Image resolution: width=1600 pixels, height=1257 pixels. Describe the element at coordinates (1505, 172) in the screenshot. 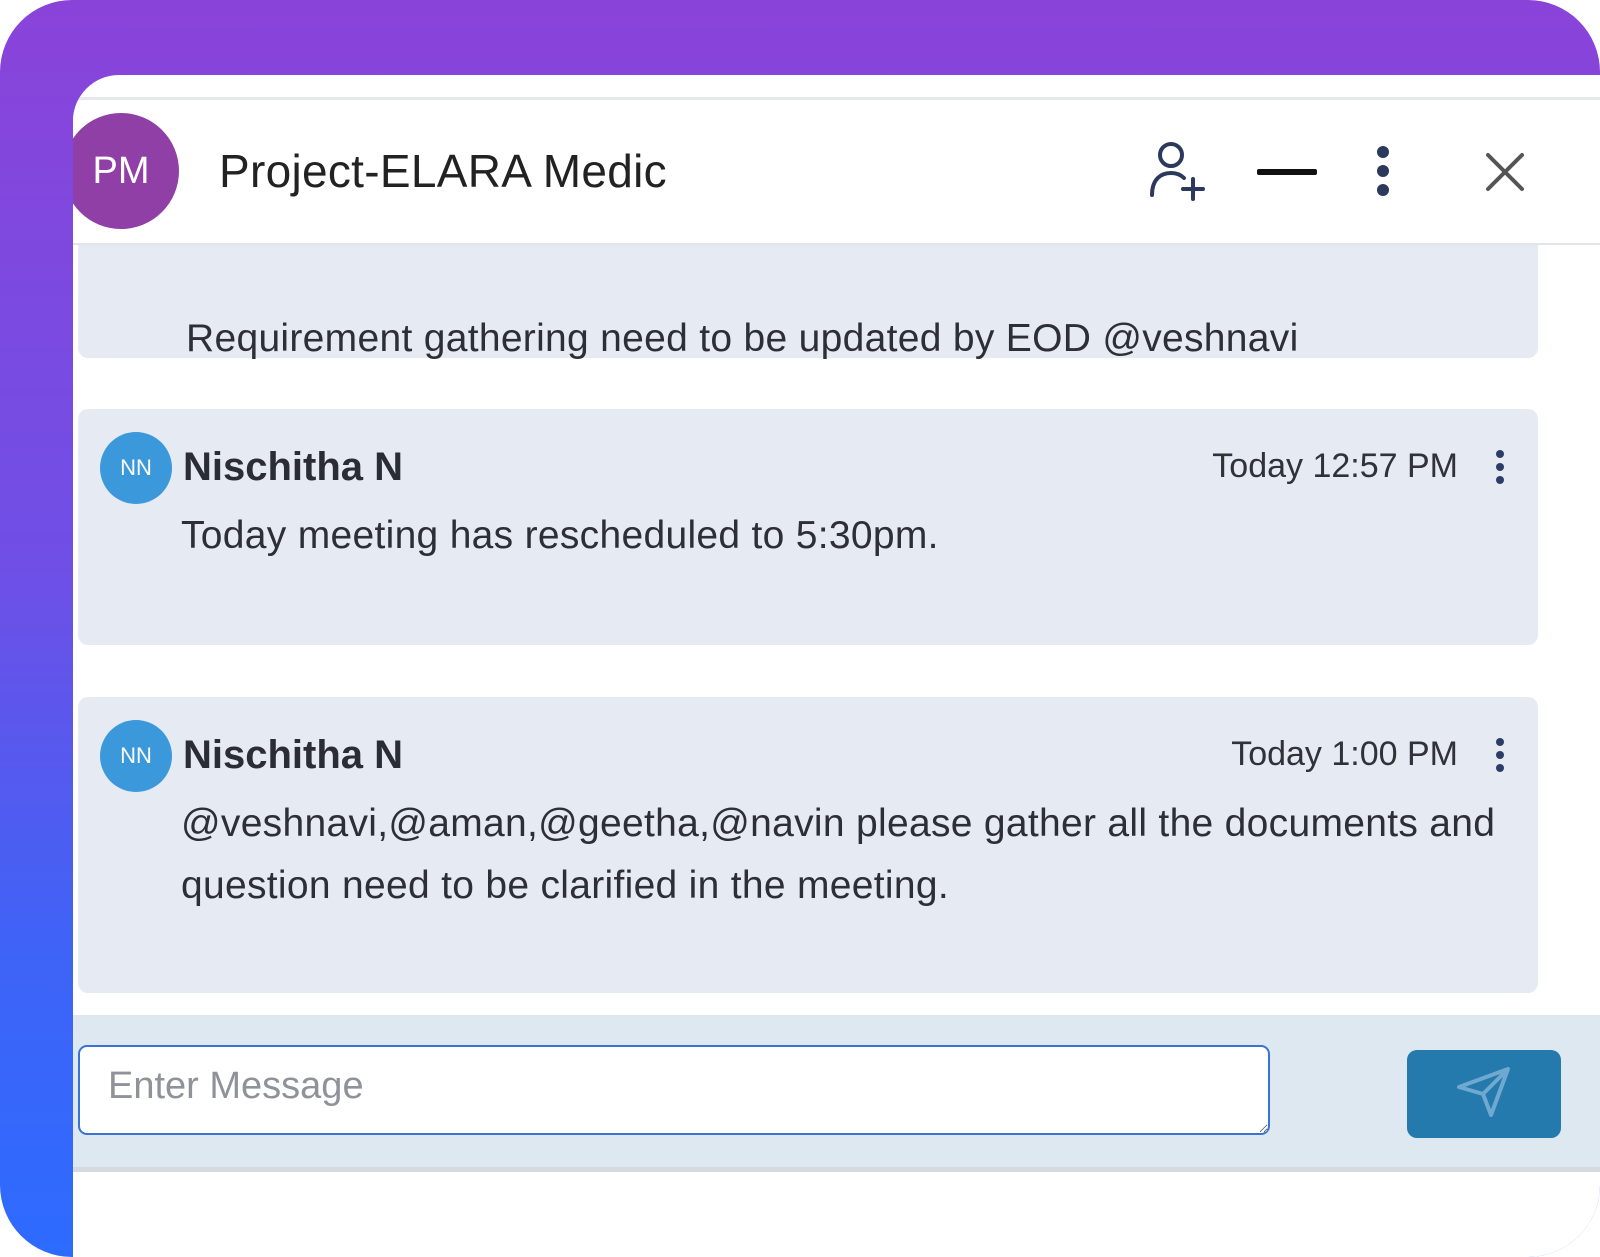

I see `close-icon` at that location.